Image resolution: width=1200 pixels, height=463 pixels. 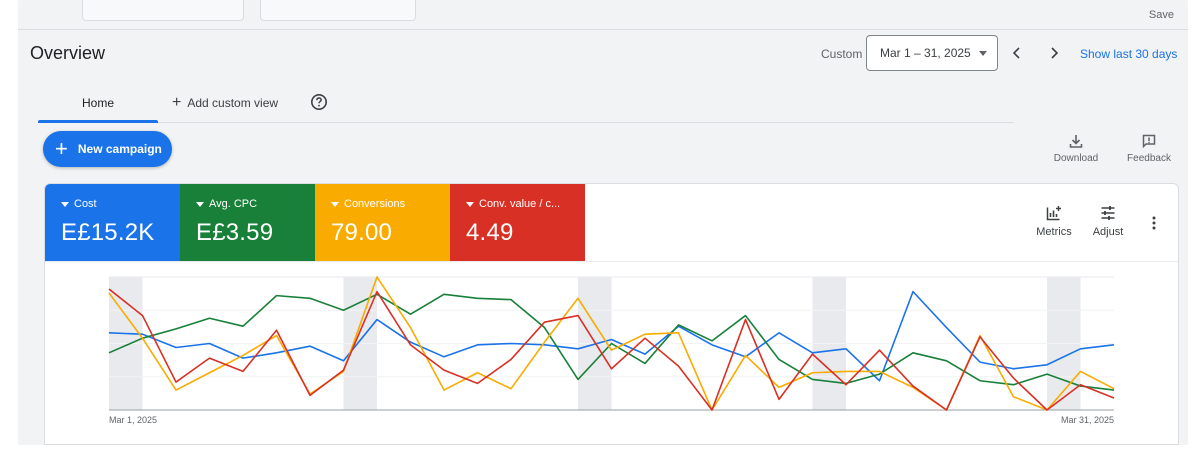 What do you see at coordinates (112, 222) in the screenshot?
I see `metric-tile-cost: Cost E£15.2K` at bounding box center [112, 222].